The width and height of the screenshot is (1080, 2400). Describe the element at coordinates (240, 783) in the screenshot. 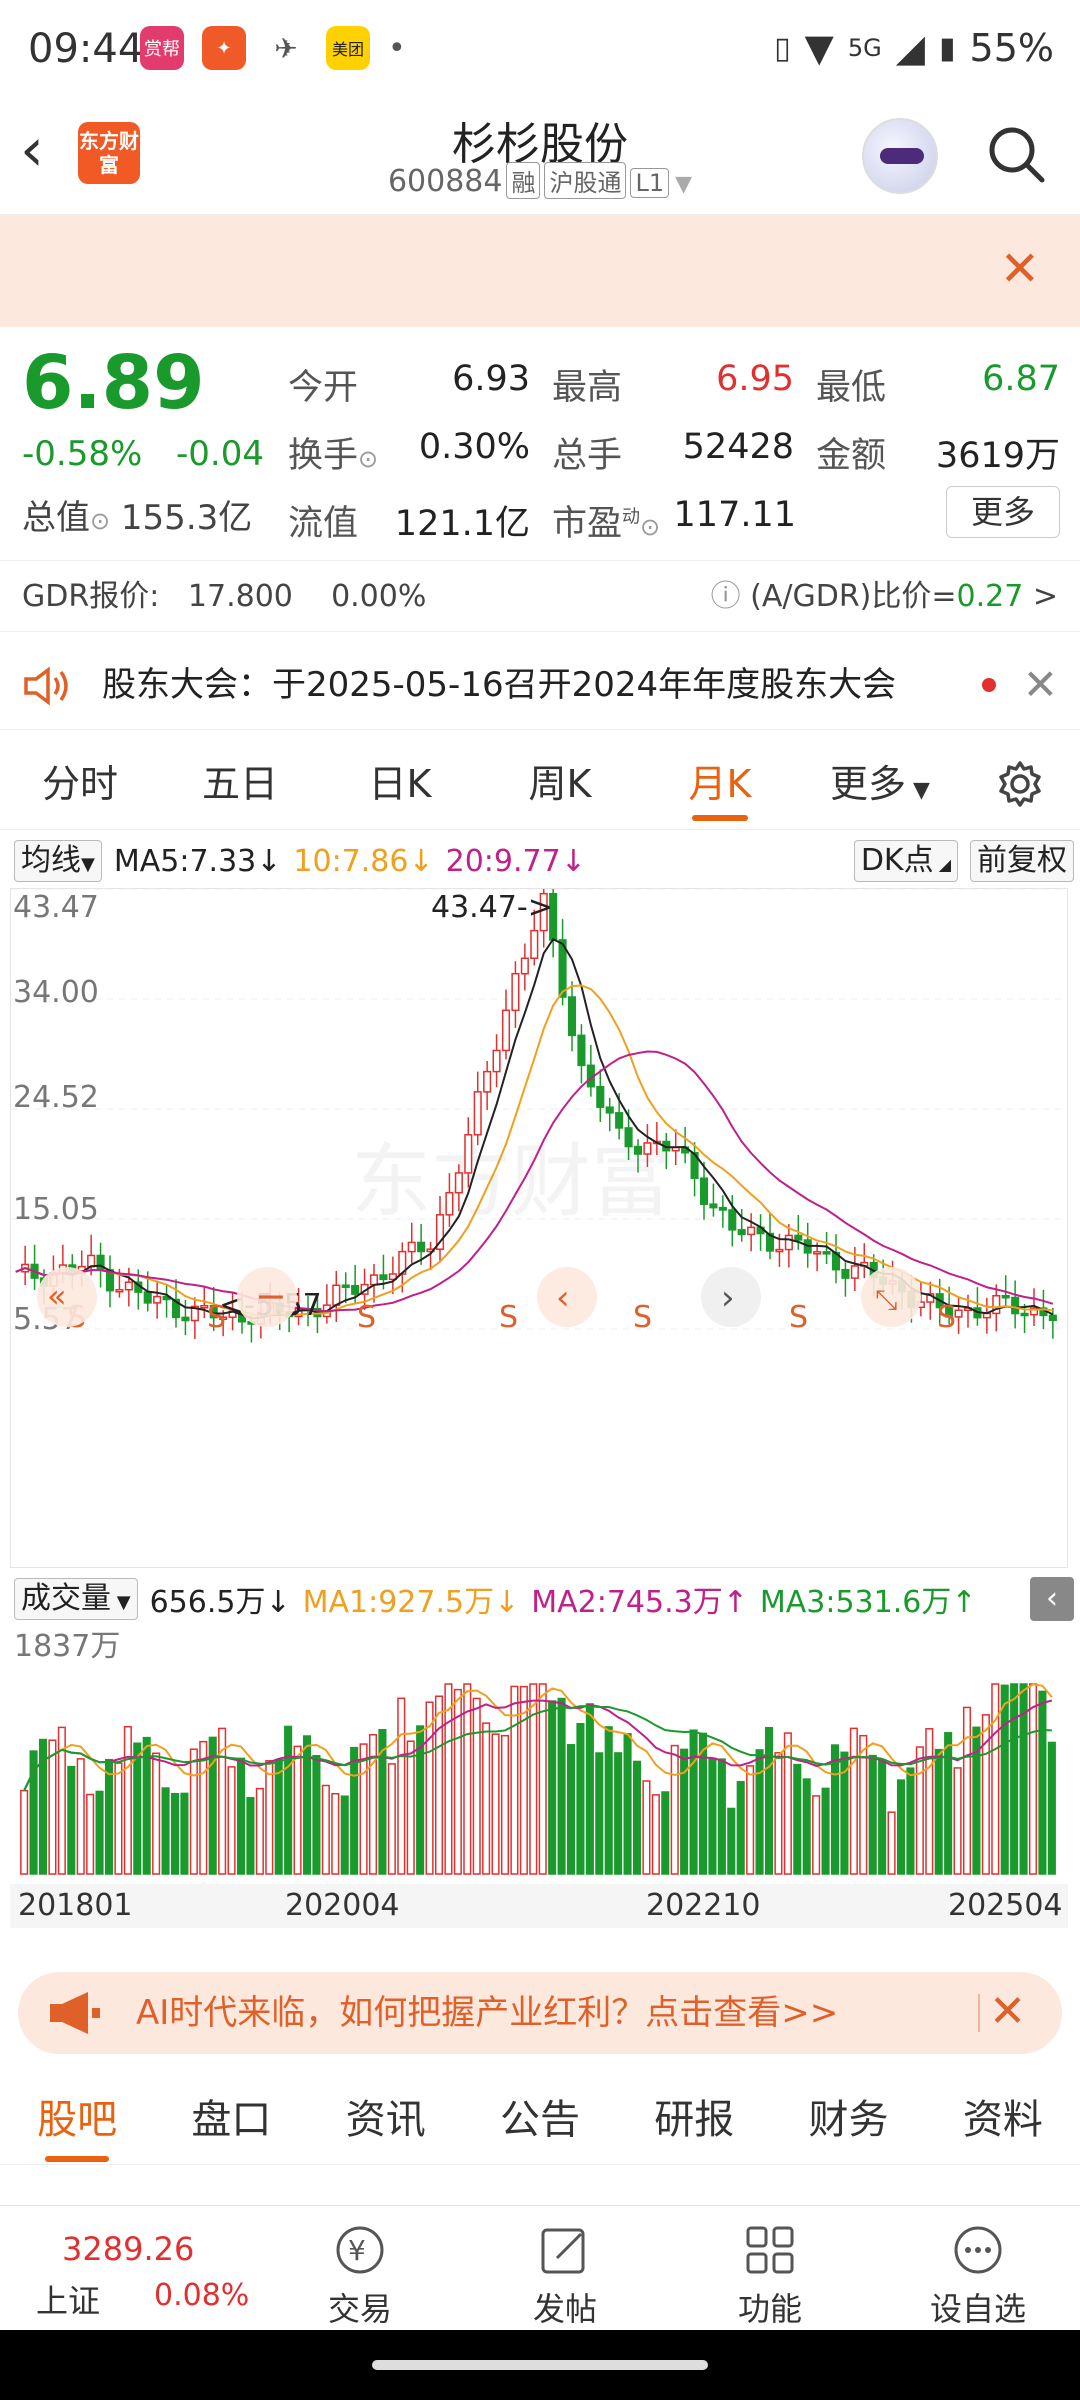

I see `tab-five-day: 五日` at that location.